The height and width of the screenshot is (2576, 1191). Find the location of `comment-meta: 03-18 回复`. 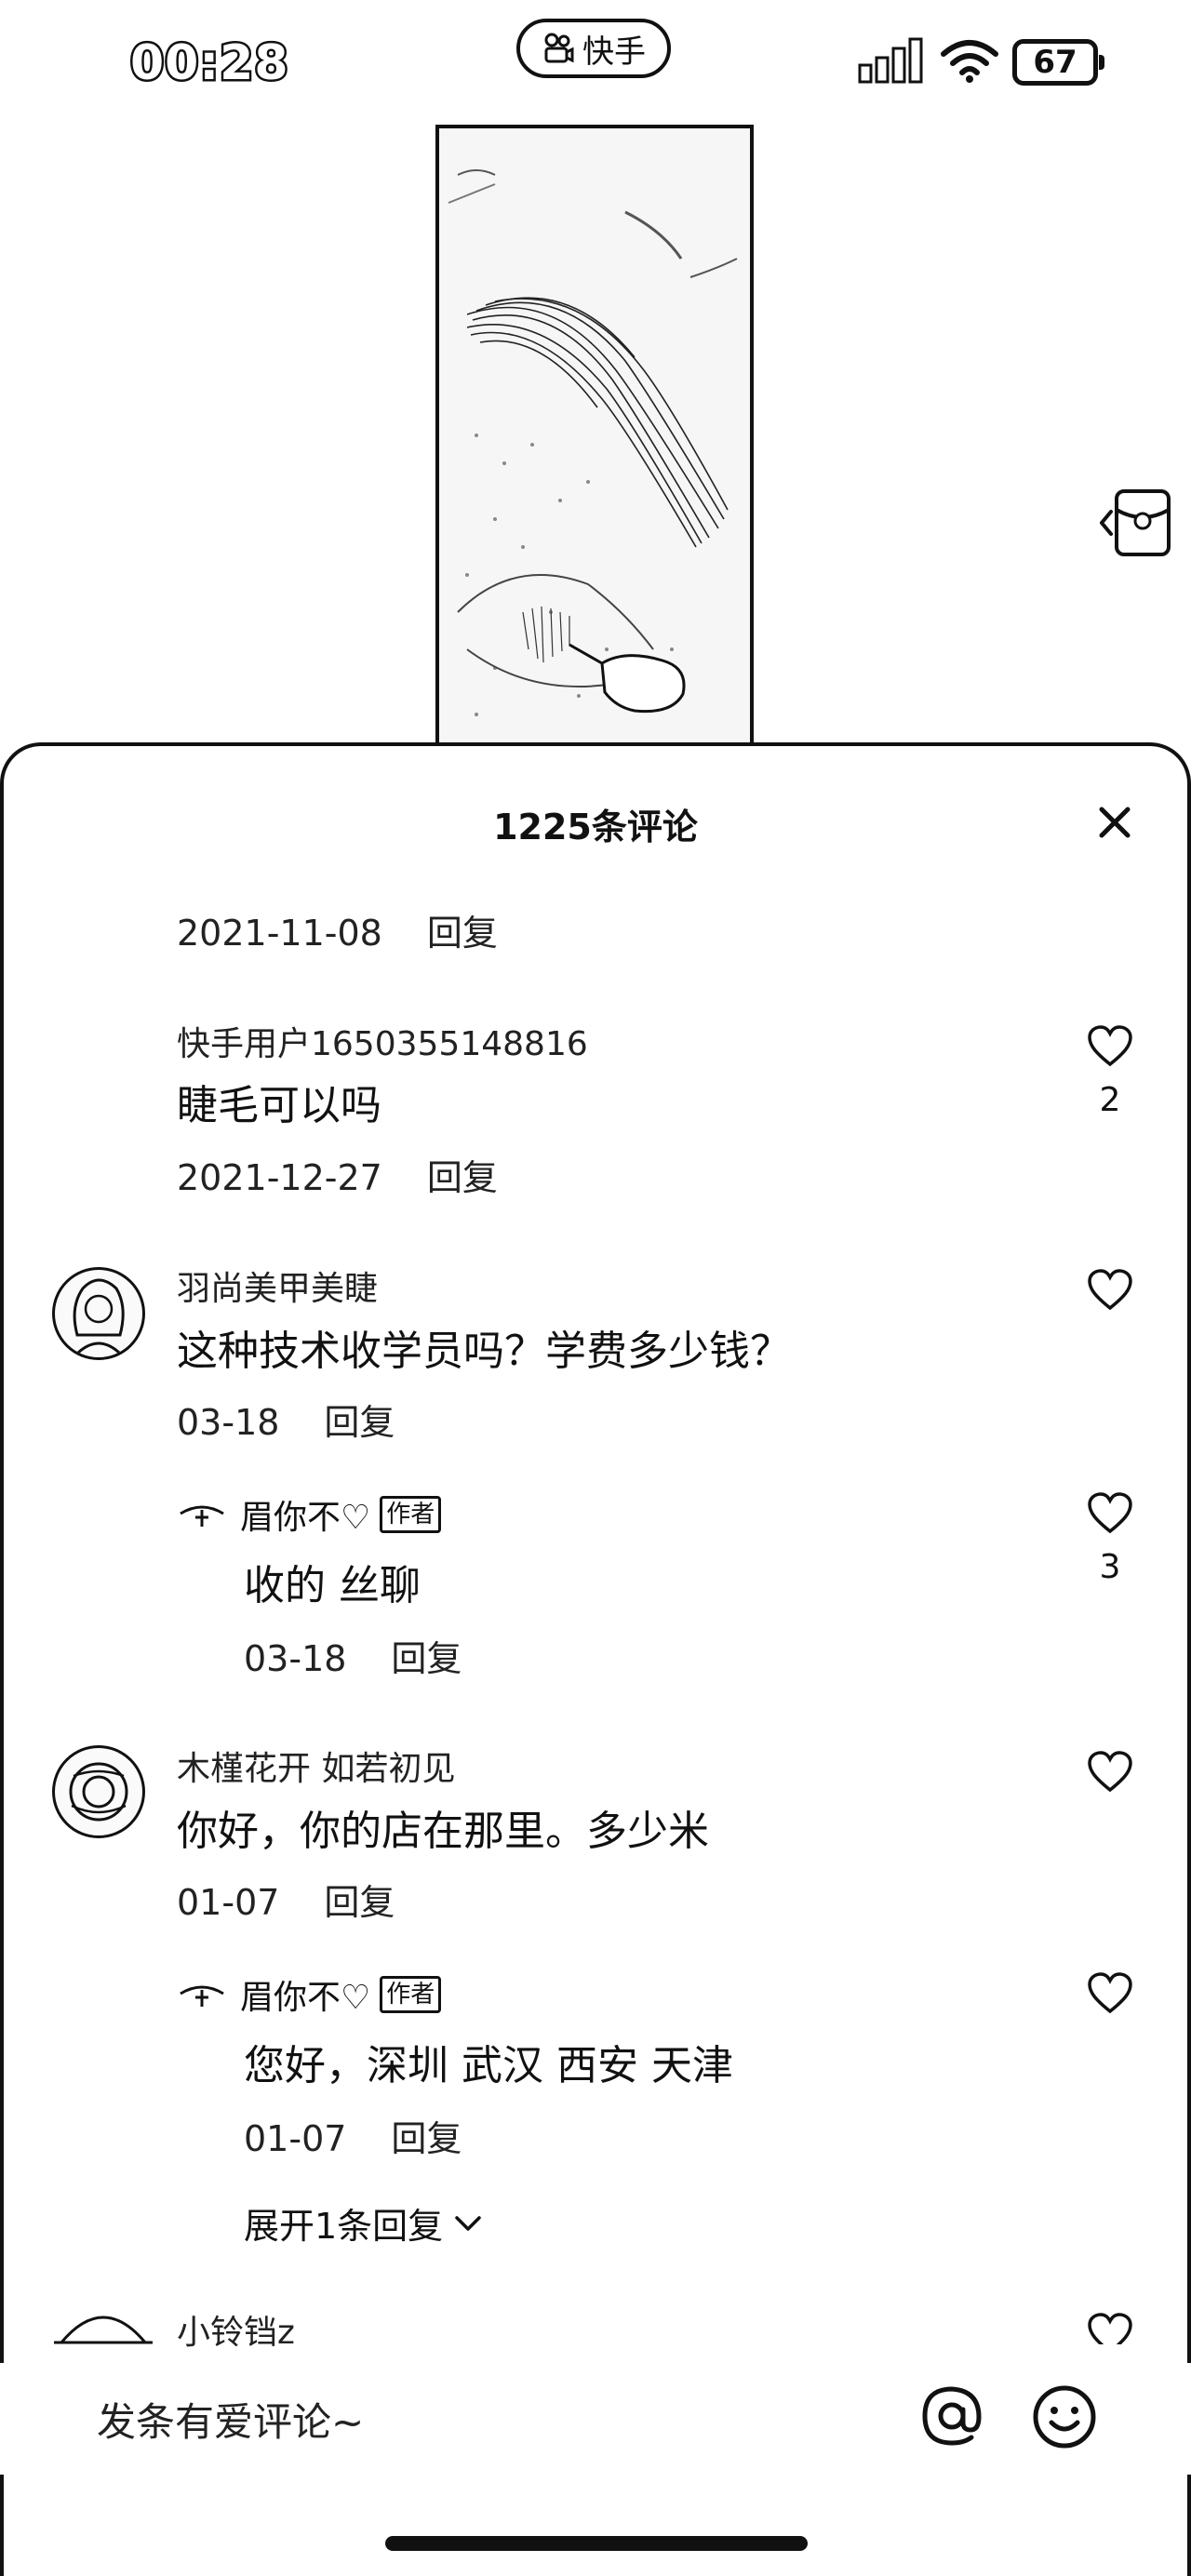

comment-meta: 03-18 回复 is located at coordinates (286, 1419).